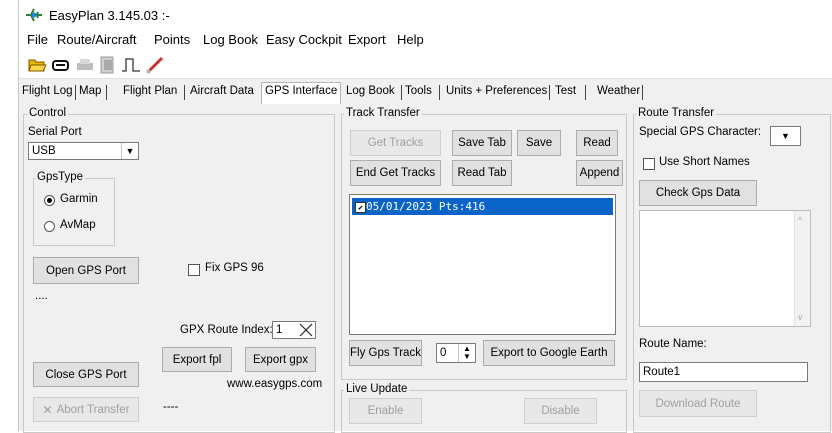 Image resolution: width=832 pixels, height=433 pixels. Describe the element at coordinates (85, 65) in the screenshot. I see `printer-icon` at that location.